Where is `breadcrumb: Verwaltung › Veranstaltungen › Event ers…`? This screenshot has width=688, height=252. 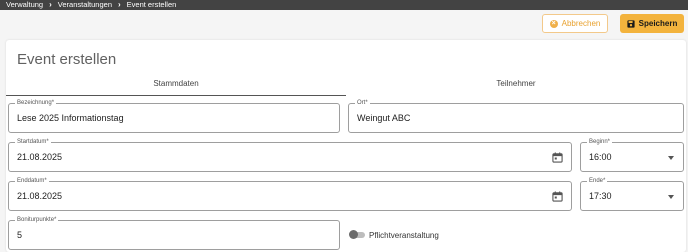
breadcrumb: Verwaltung › Veranstaltungen › Event ers… is located at coordinates (344, 5).